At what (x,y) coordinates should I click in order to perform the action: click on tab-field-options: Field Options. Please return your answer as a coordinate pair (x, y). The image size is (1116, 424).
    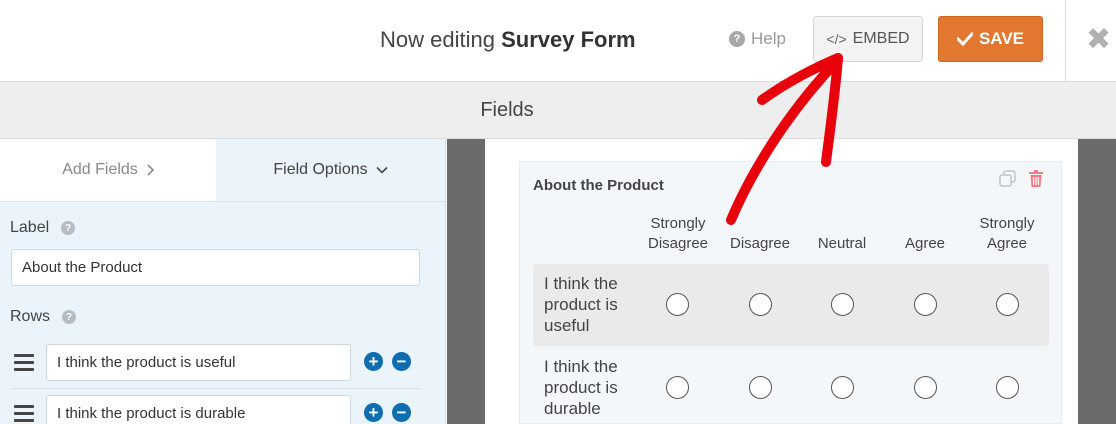
    Looking at the image, I should click on (330, 170).